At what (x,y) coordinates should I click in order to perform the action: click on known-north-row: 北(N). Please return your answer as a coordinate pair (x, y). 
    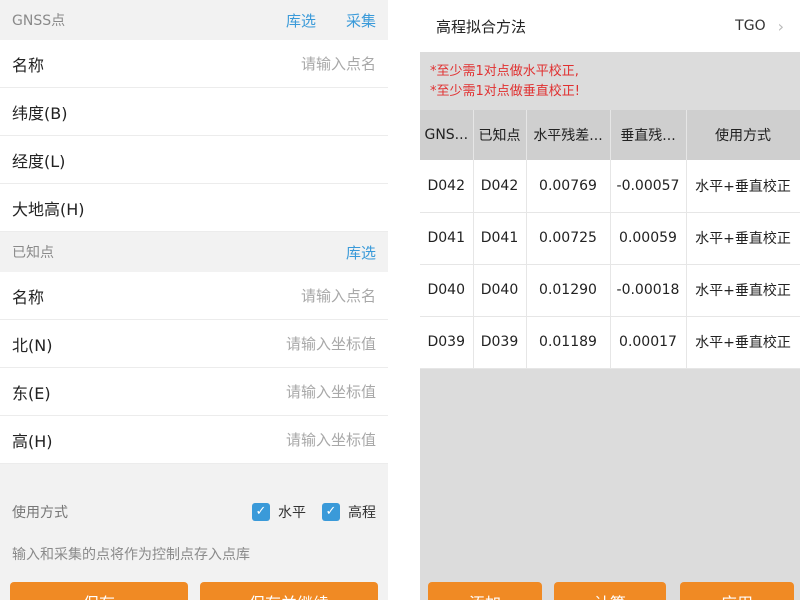
    Looking at the image, I should click on (194, 344).